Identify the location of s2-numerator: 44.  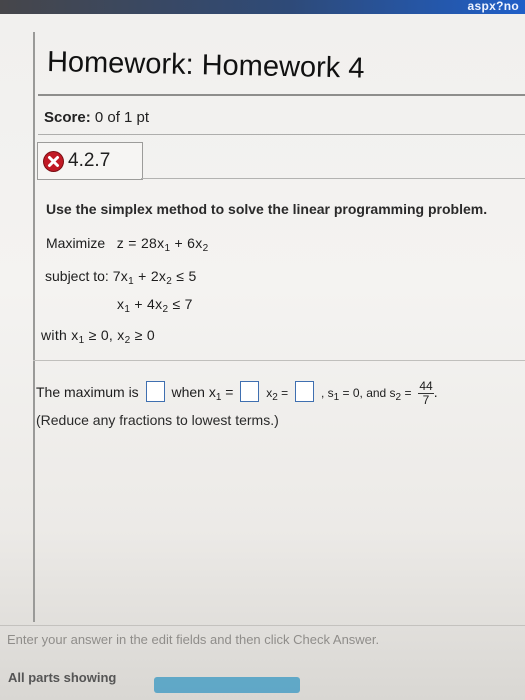
(426, 386).